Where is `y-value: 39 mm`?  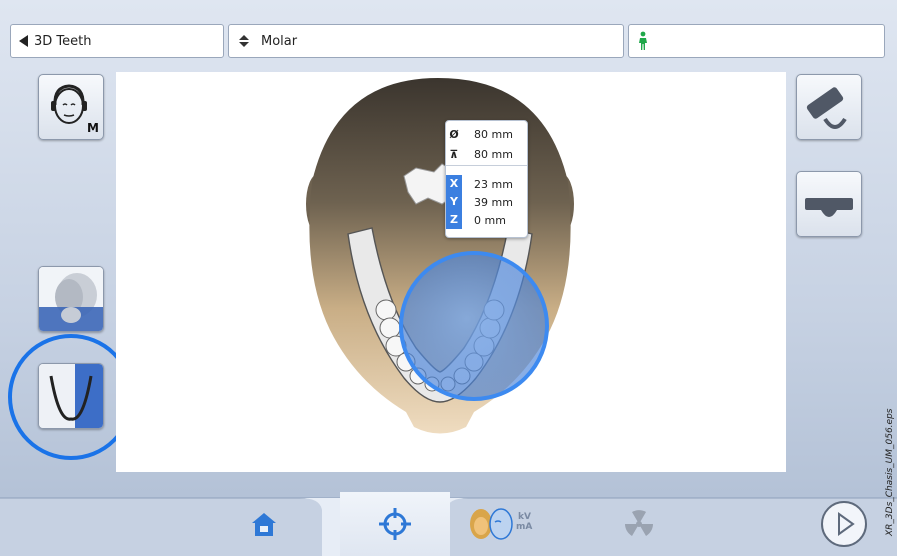 y-value: 39 mm is located at coordinates (493, 202).